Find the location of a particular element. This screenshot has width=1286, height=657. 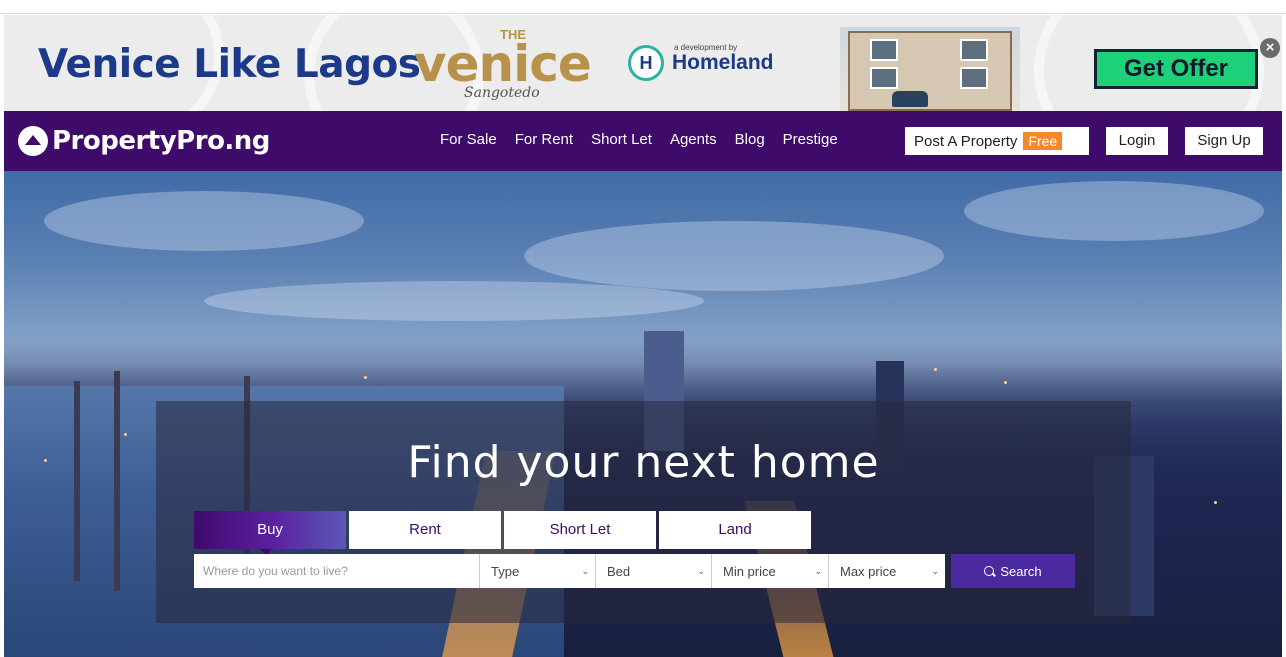

ad-headline: Venice Like Lagos is located at coordinates (229, 64).